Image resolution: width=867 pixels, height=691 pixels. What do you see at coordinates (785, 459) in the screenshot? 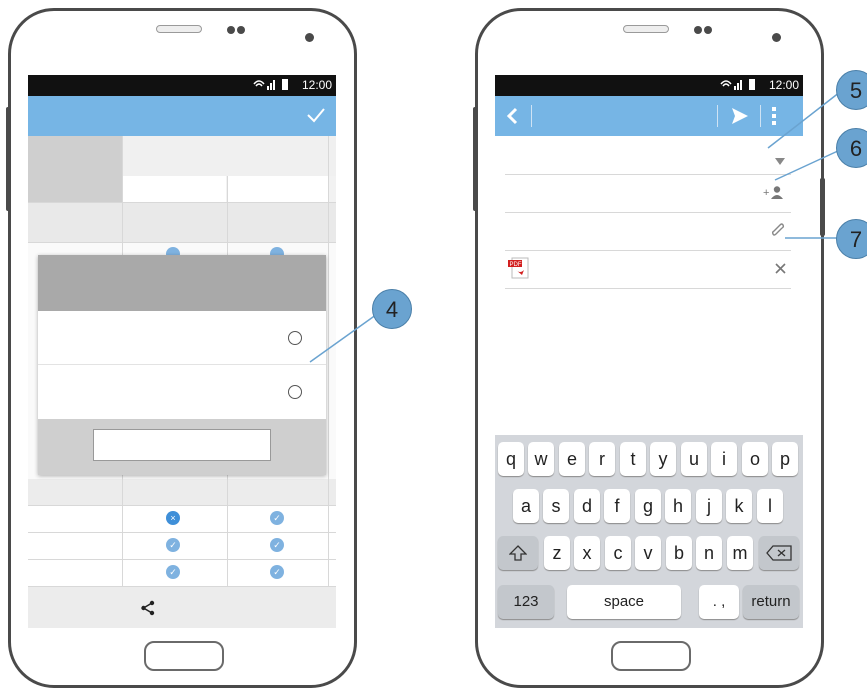
I see `key-p: p` at bounding box center [785, 459].